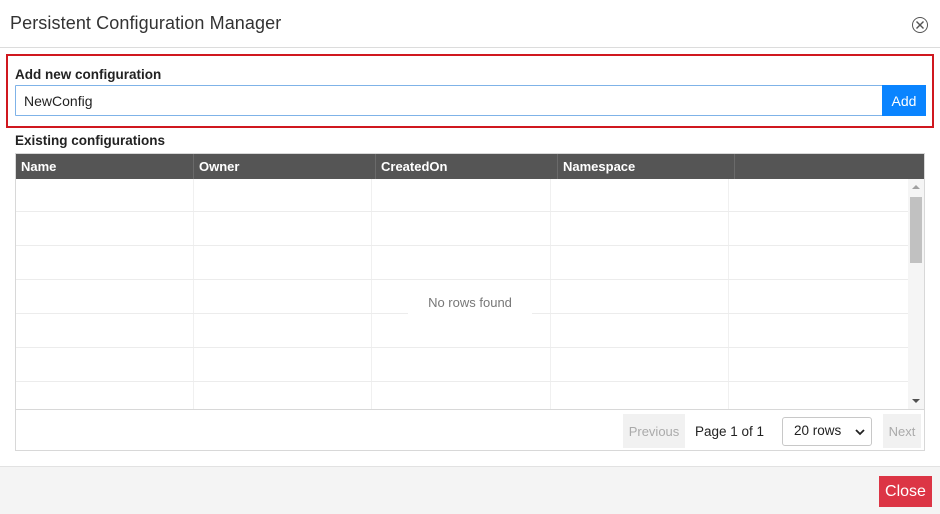  I want to click on add-config-section: Add new configuration Add, so click(470, 91).